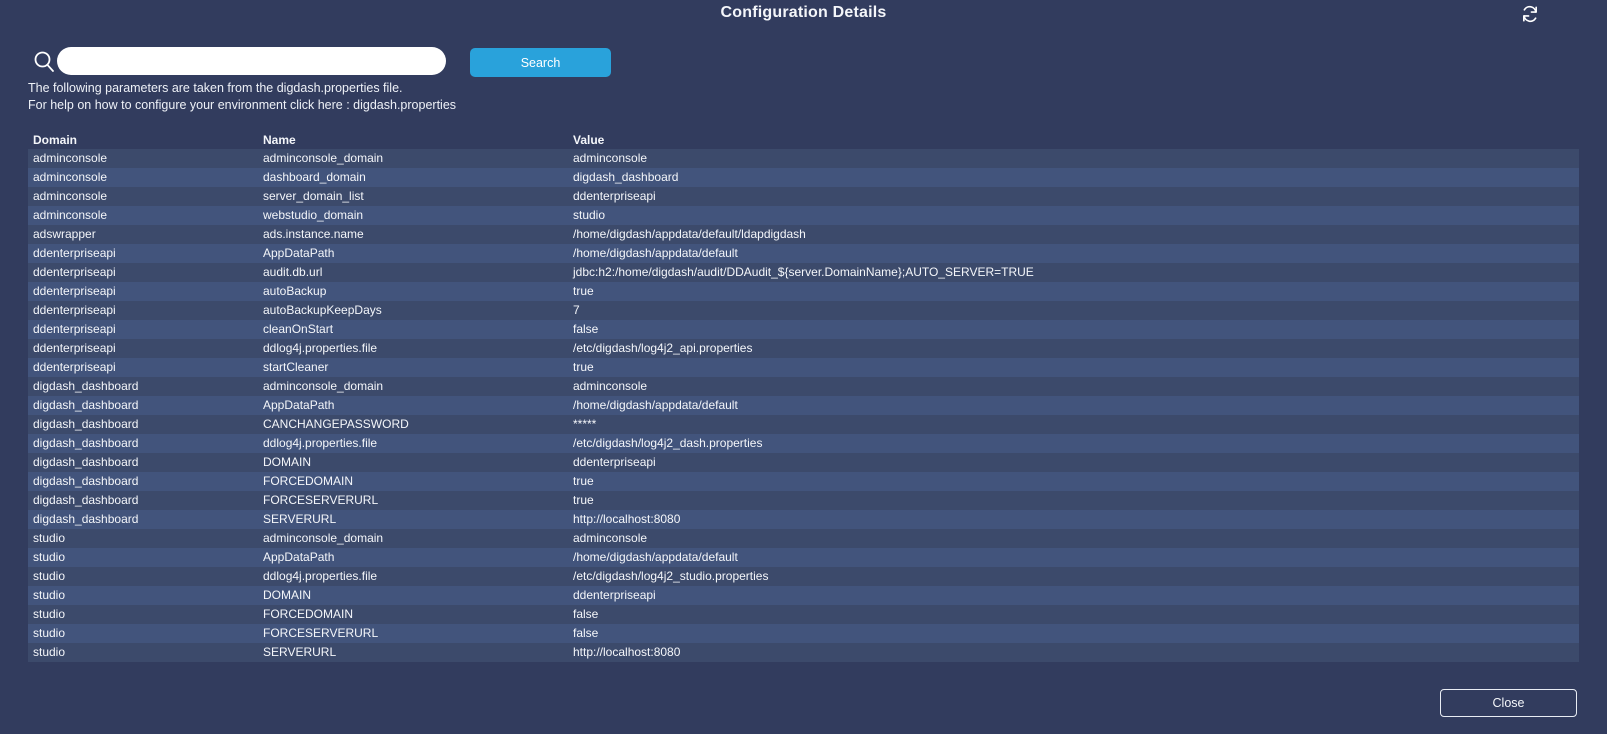  I want to click on table-row: digdash_dashboard FORCESERVERURL true, so click(803, 500).